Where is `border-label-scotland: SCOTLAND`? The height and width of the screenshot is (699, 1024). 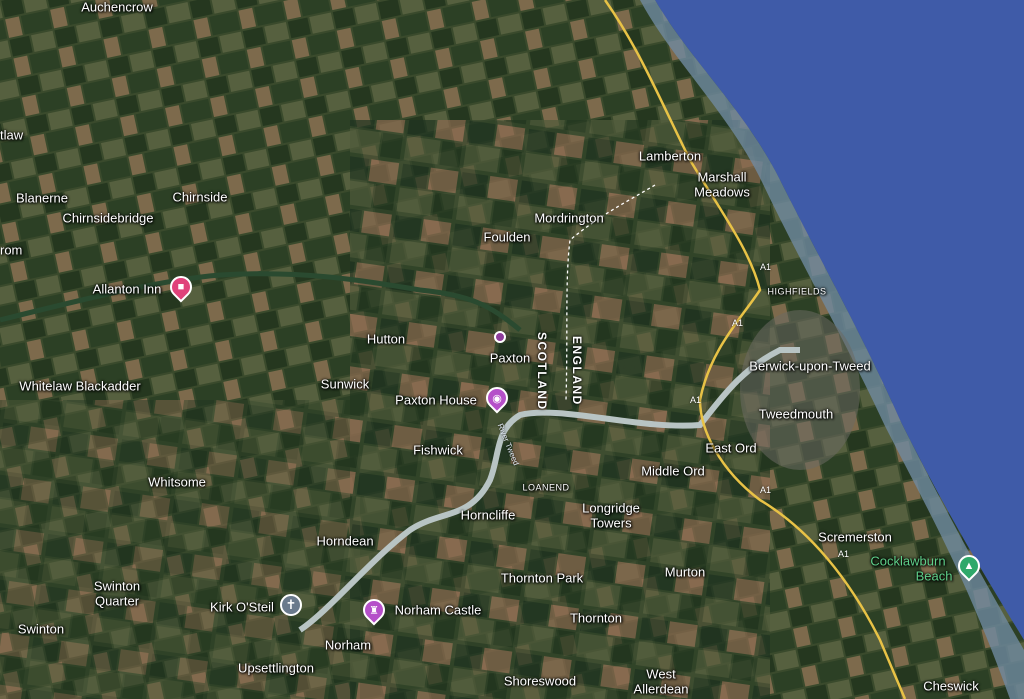
border-label-scotland: SCOTLAND is located at coordinates (542, 371).